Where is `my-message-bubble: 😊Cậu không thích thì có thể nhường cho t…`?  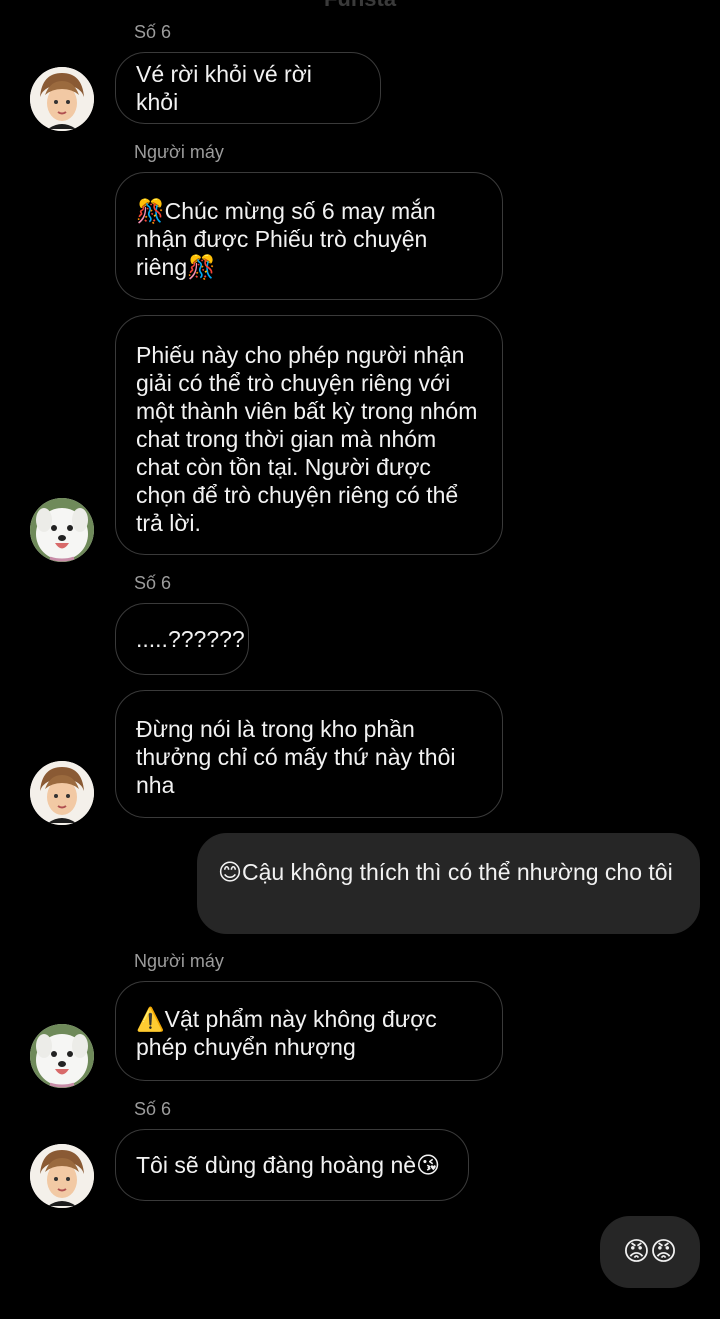
my-message-bubble: 😊Cậu không thích thì có thể nhường cho t… is located at coordinates (448, 883).